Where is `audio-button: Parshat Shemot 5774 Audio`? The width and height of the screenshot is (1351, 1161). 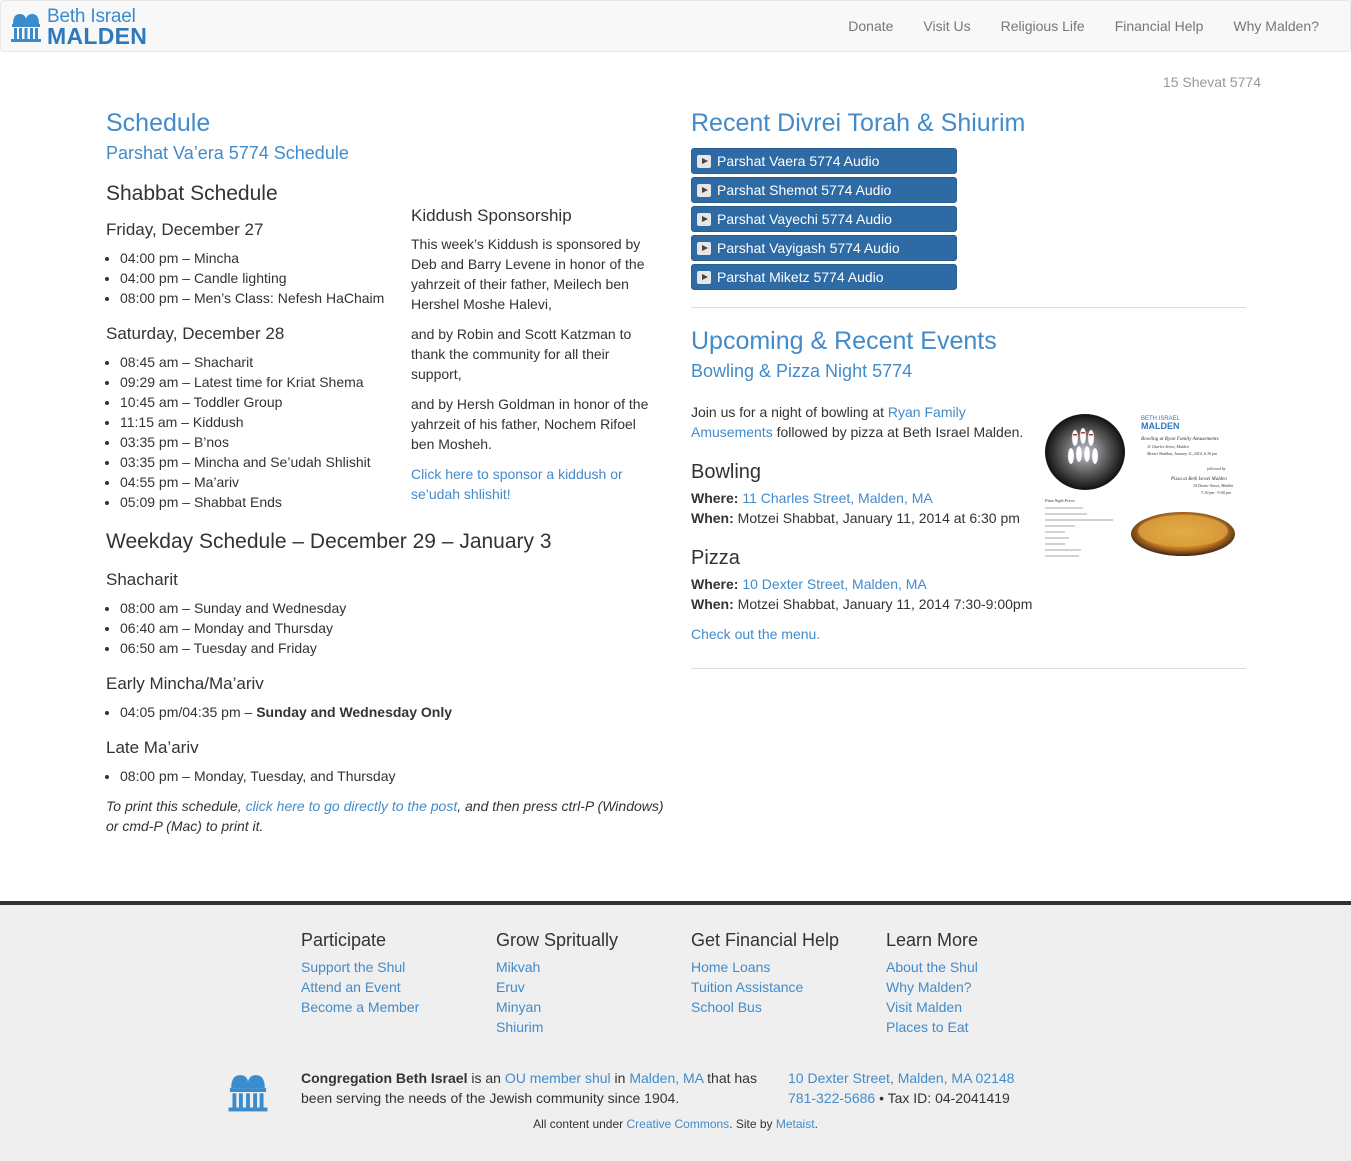
audio-button: Parshat Shemot 5774 Audio is located at coordinates (824, 190).